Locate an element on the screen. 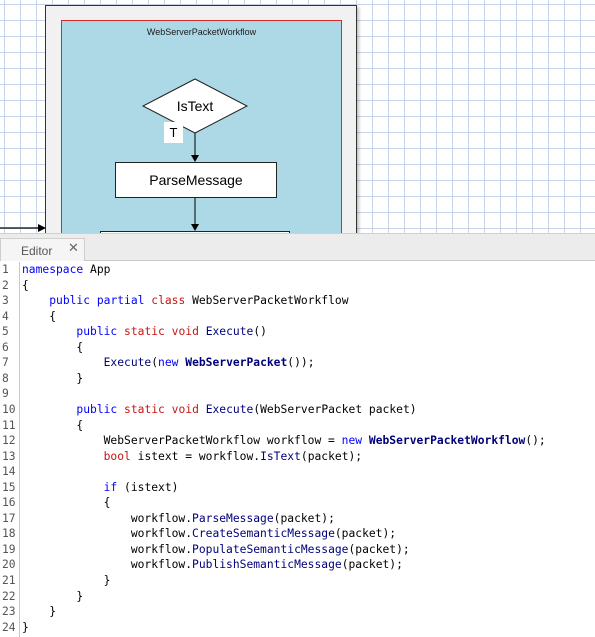 Image resolution: width=595 pixels, height=637 pixels. code-text: workflow.ParseMessage(packet); is located at coordinates (178, 519).